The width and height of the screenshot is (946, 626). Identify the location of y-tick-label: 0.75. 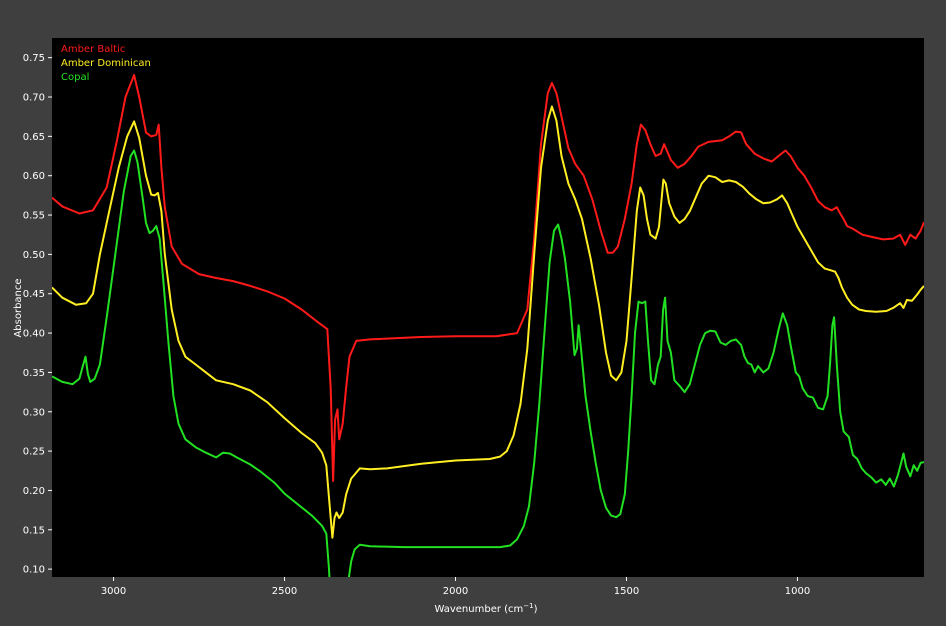
(34, 58).